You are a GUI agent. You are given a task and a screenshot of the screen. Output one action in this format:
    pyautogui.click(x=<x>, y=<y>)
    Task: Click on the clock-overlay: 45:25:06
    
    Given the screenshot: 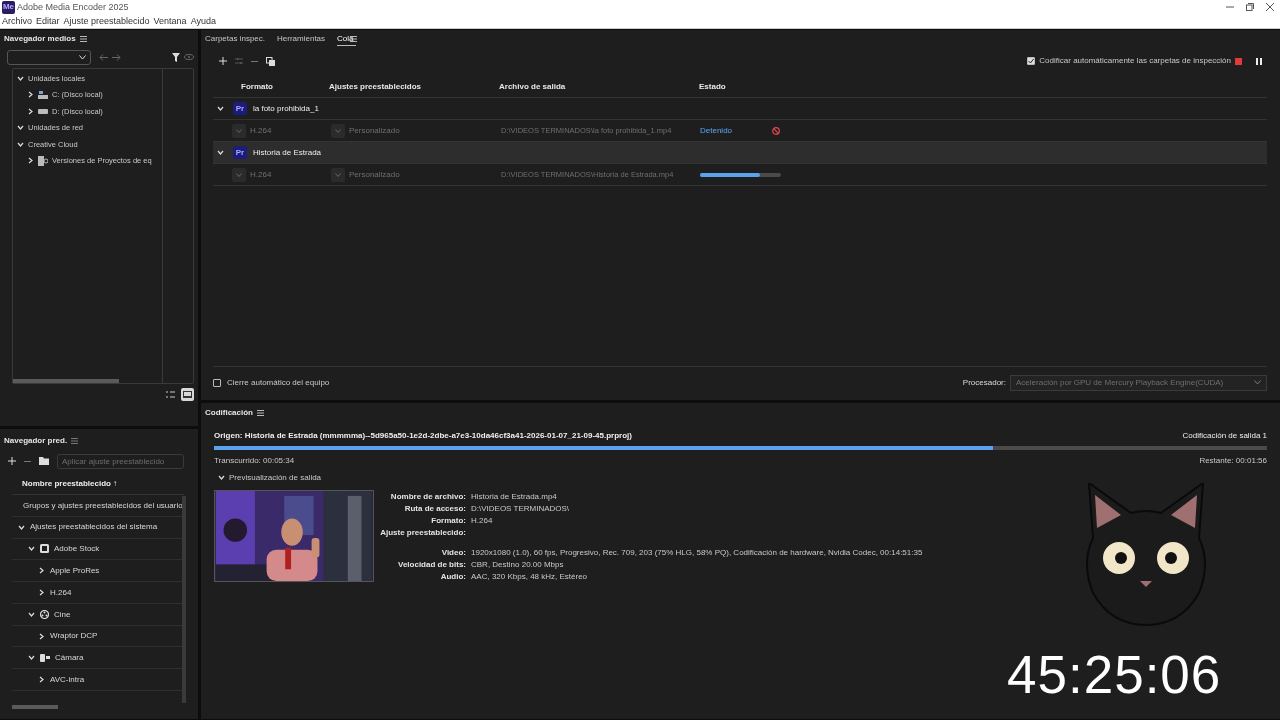 What is the action you would take?
    pyautogui.click(x=1114, y=674)
    